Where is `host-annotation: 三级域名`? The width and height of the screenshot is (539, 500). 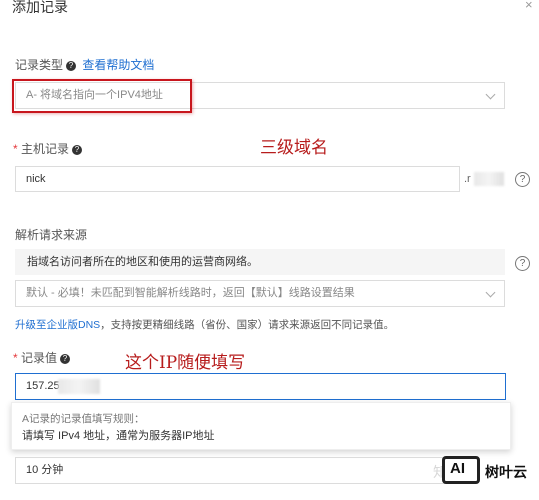
host-annotation: 三级域名 is located at coordinates (294, 148).